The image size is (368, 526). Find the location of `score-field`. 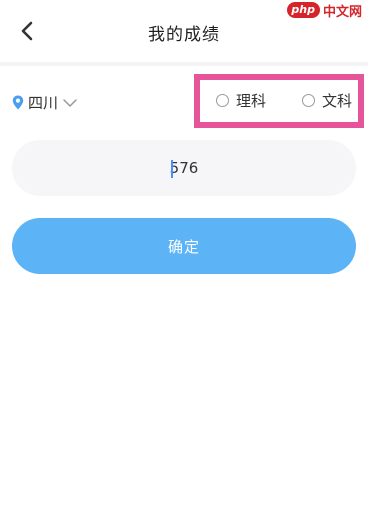

score-field is located at coordinates (184, 168).